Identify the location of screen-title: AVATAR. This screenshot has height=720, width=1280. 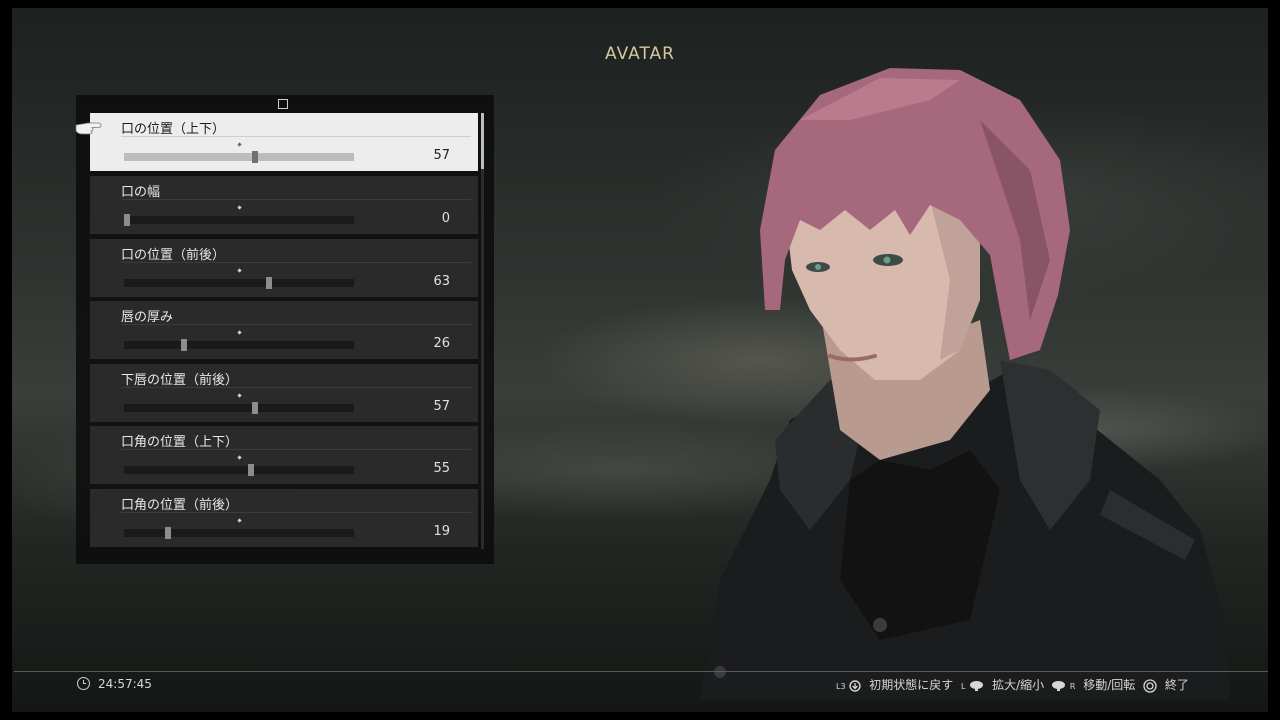
(640, 54).